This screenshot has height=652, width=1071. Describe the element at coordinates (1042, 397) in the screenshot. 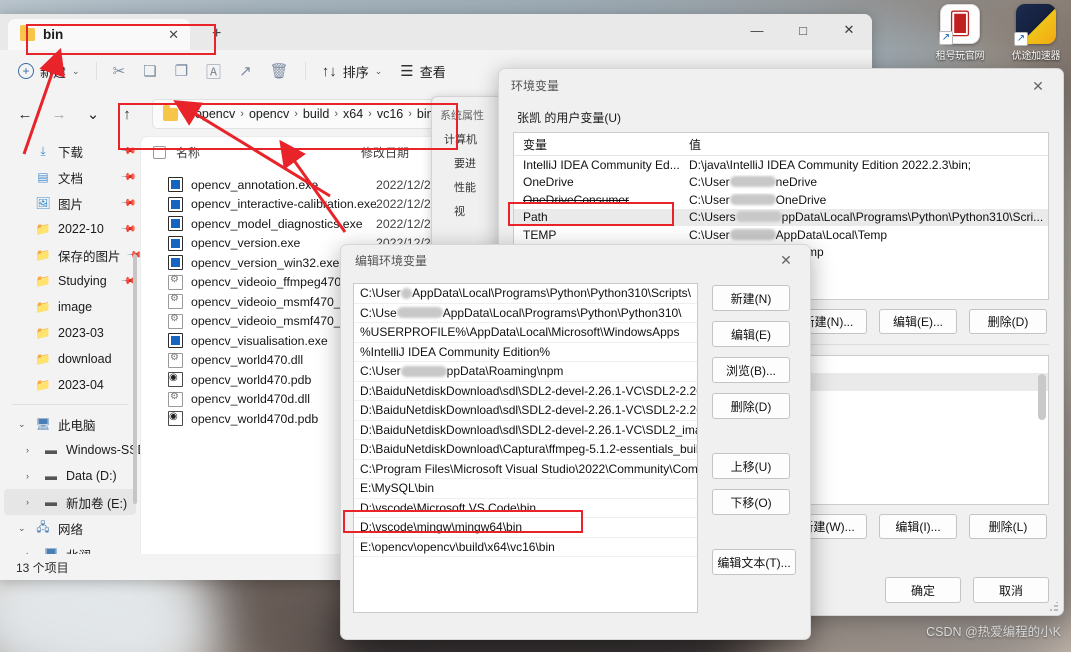

I see `system-variables-scrollbar` at that location.